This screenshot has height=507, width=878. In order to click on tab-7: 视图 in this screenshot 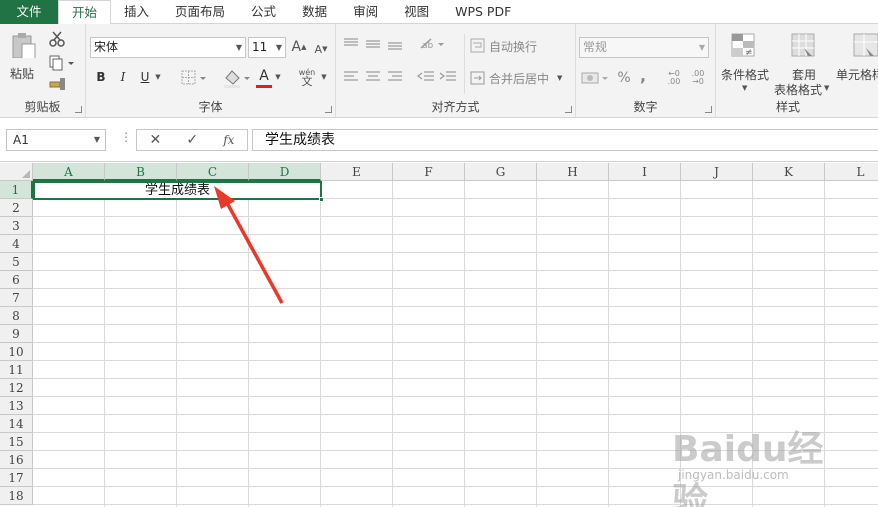, I will do `click(416, 12)`.